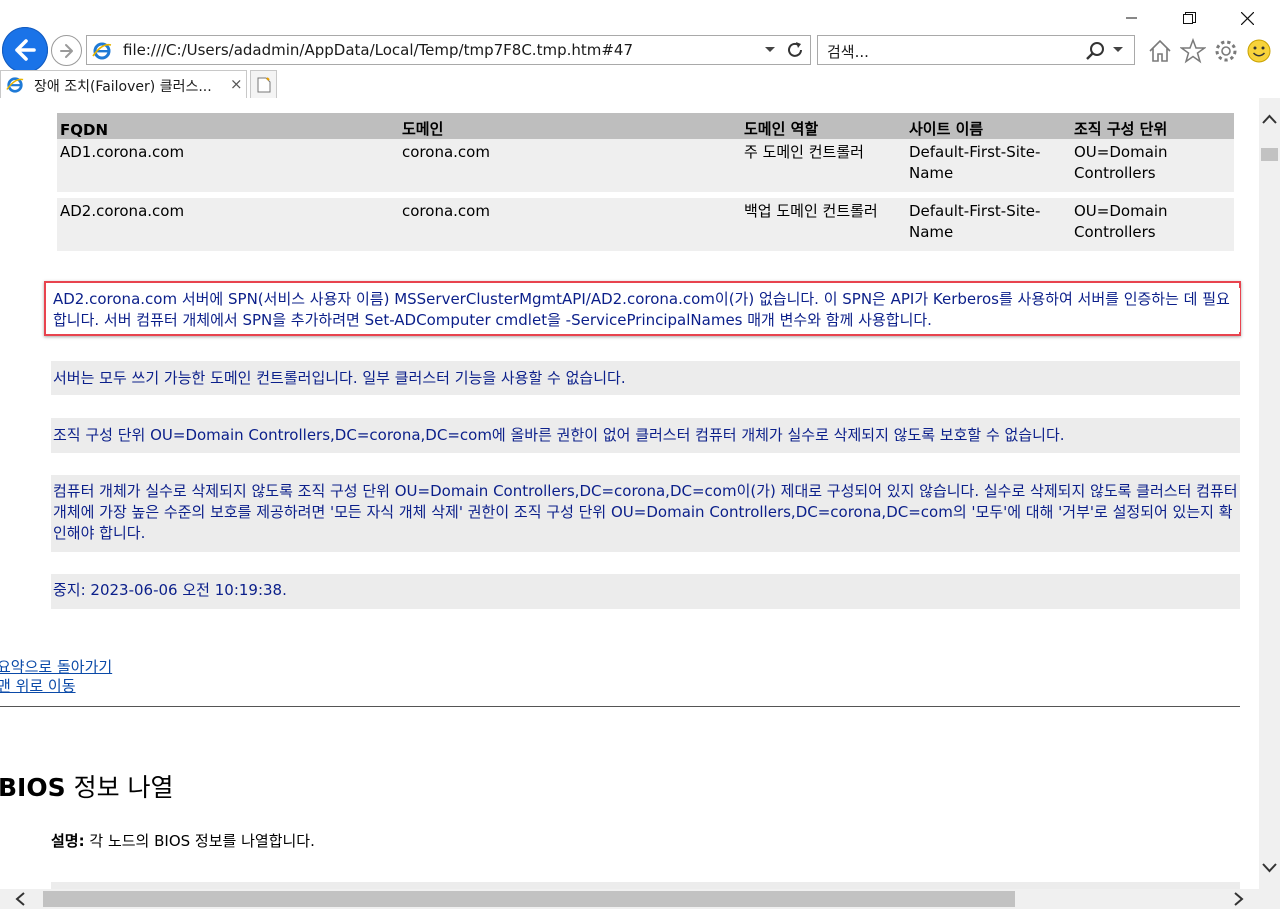 Image resolution: width=1280 pixels, height=909 pixels. What do you see at coordinates (228, 126) in the screenshot?
I see `column-header-fqdn: FQDN` at bounding box center [228, 126].